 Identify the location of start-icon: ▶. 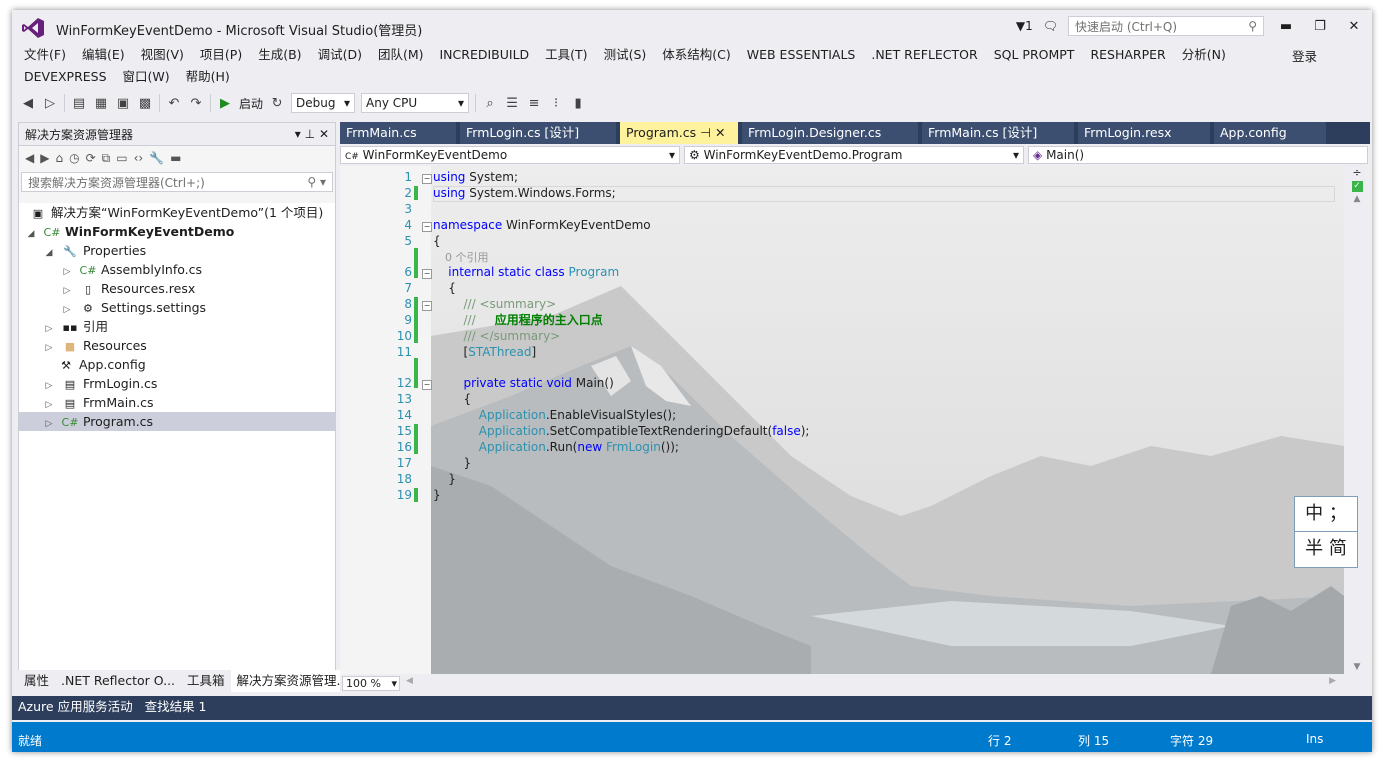
(225, 103).